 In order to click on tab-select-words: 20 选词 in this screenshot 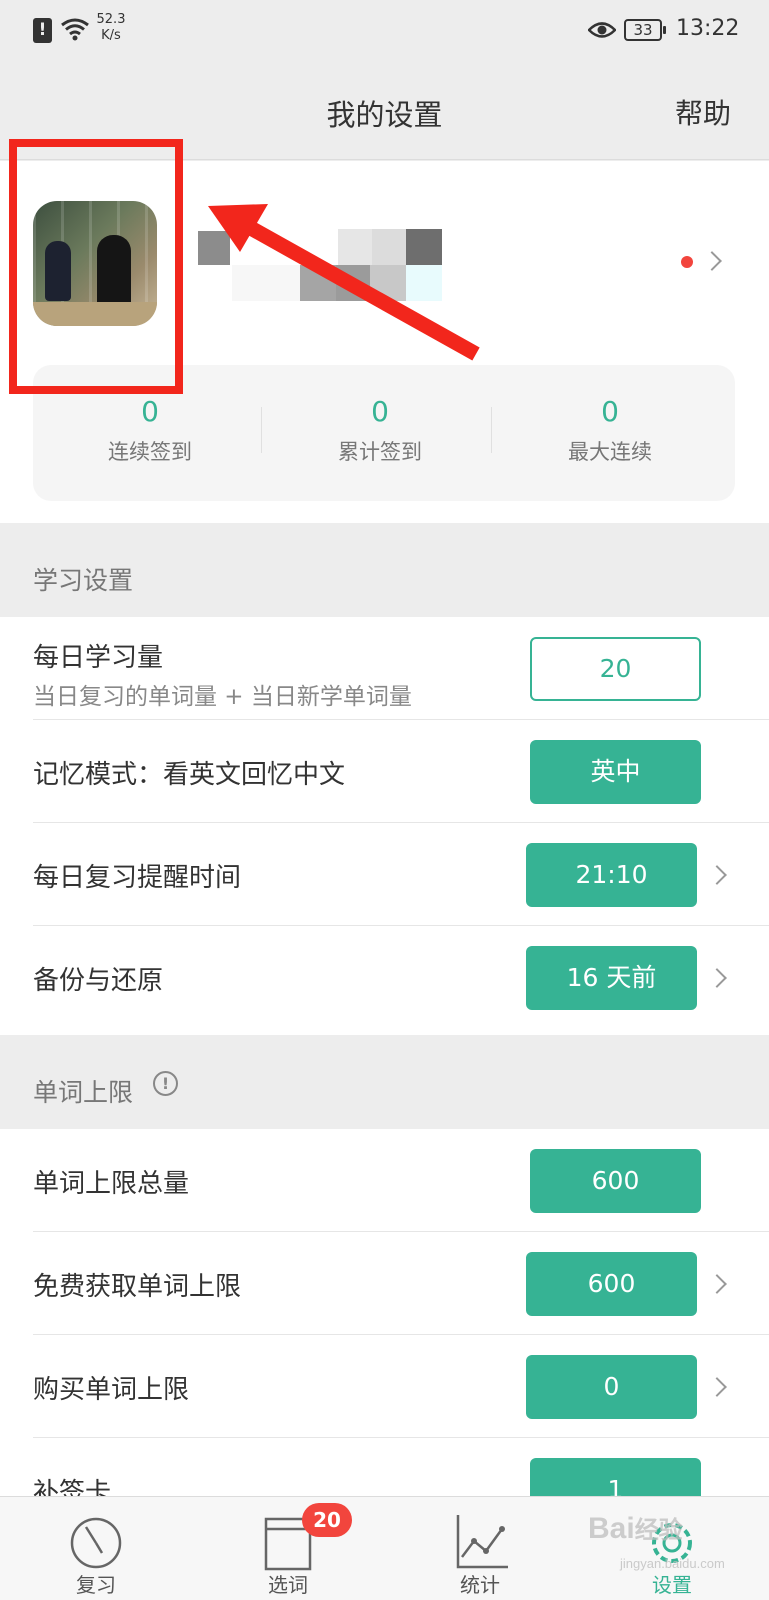, I will do `click(288, 1548)`.